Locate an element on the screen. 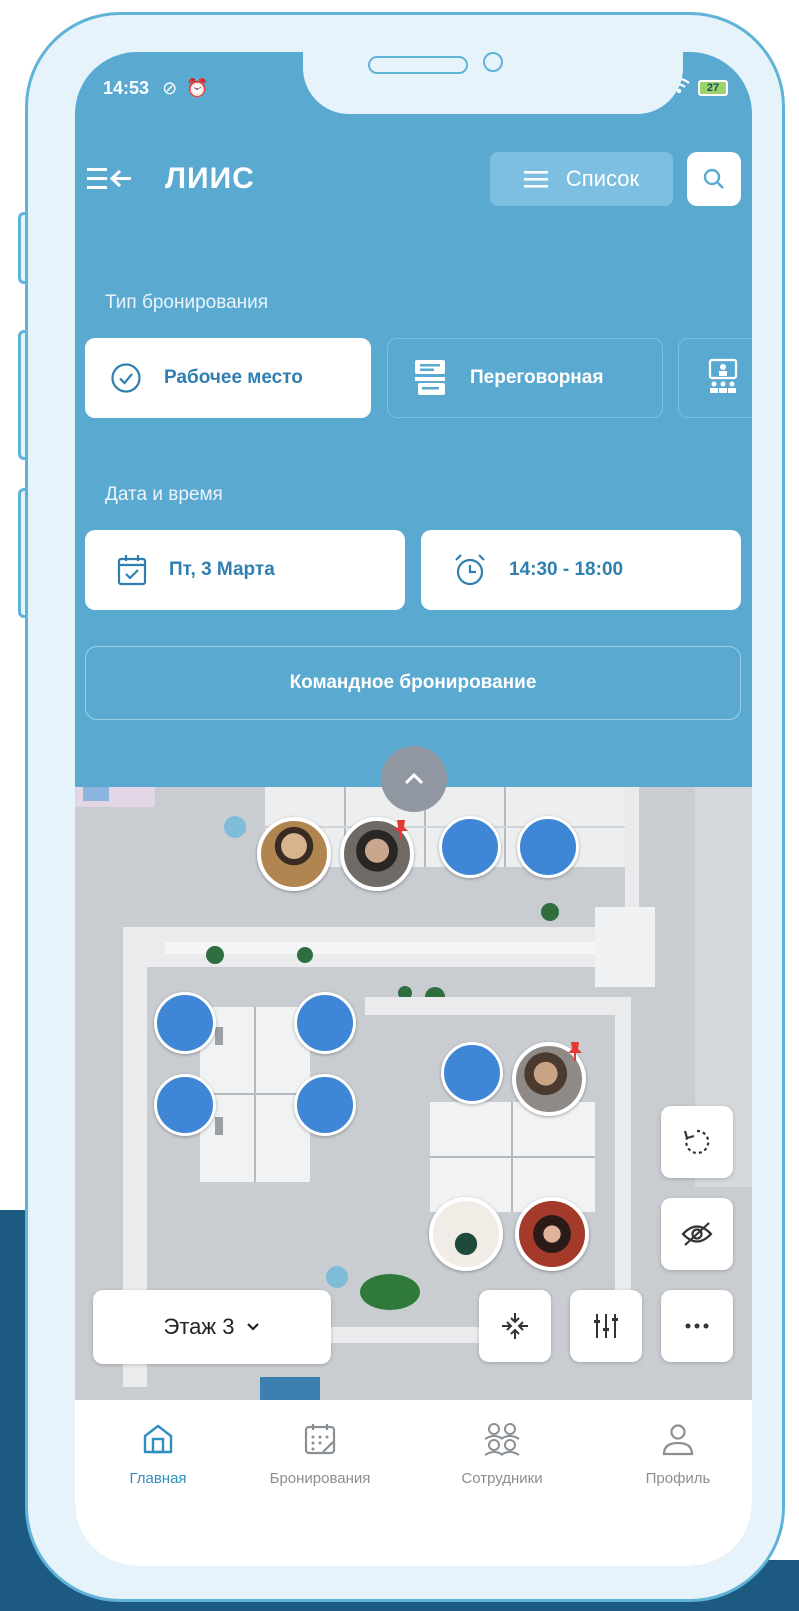 Image resolution: width=799 pixels, height=1611 pixels. floor-selector: Этаж 3 is located at coordinates (212, 1327).